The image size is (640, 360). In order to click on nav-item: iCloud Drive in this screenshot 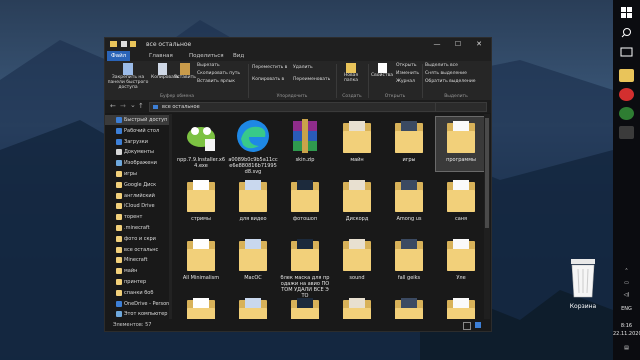, I will do `click(137, 206)`.